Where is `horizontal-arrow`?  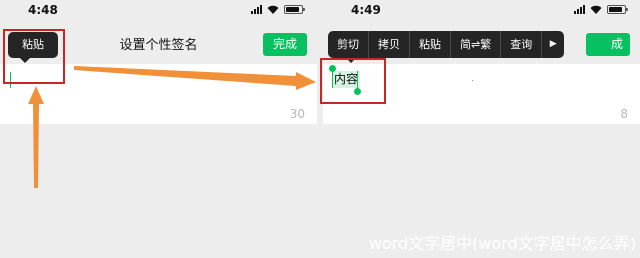 horizontal-arrow is located at coordinates (195, 78).